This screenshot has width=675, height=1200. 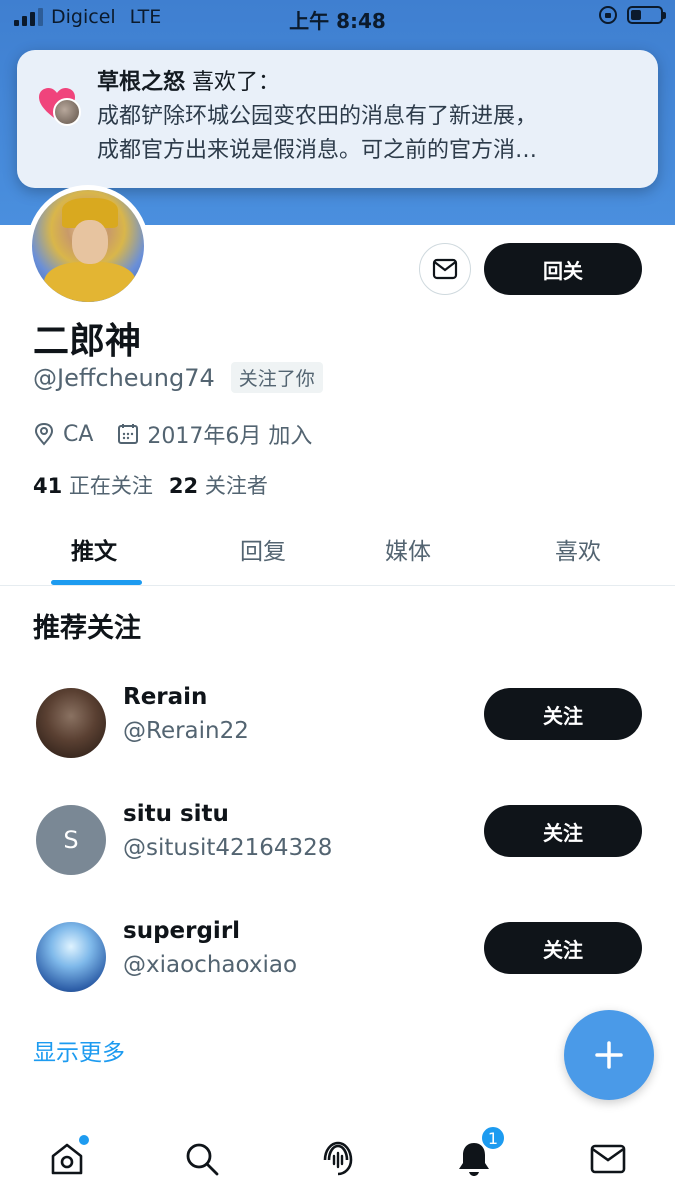 I want to click on message-button, so click(x=445, y=269).